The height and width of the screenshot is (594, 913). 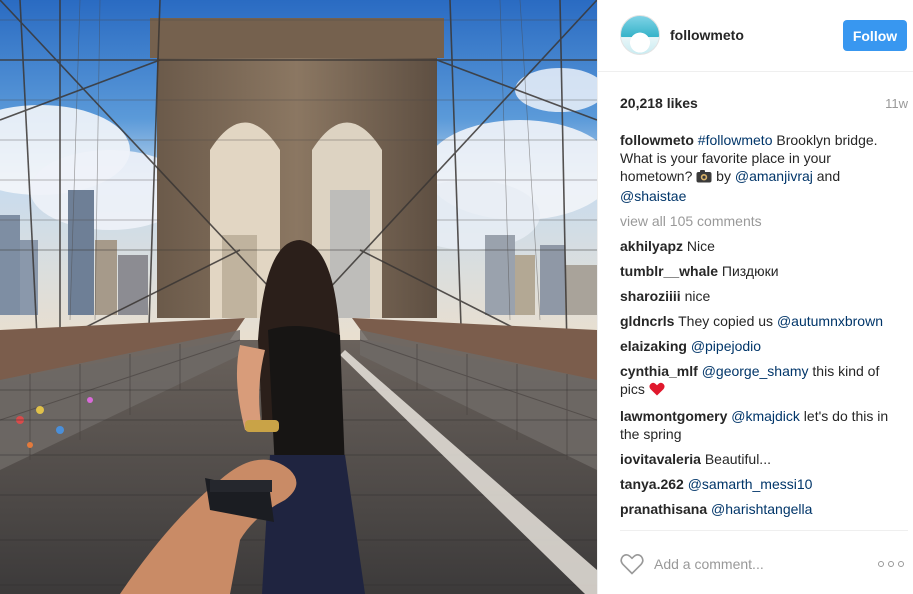 I want to click on mention-link: @kmajdick, so click(x=765, y=416).